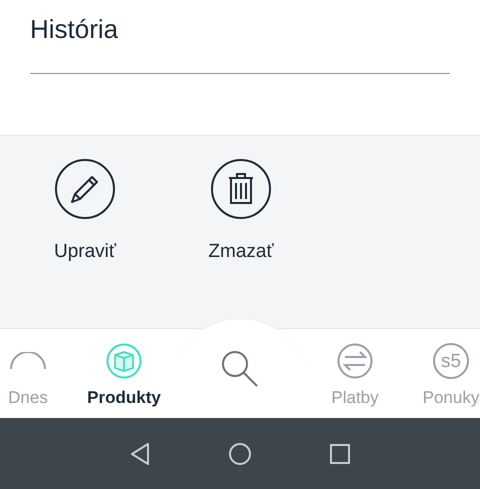  What do you see at coordinates (124, 361) in the screenshot?
I see `cube-icon` at bounding box center [124, 361].